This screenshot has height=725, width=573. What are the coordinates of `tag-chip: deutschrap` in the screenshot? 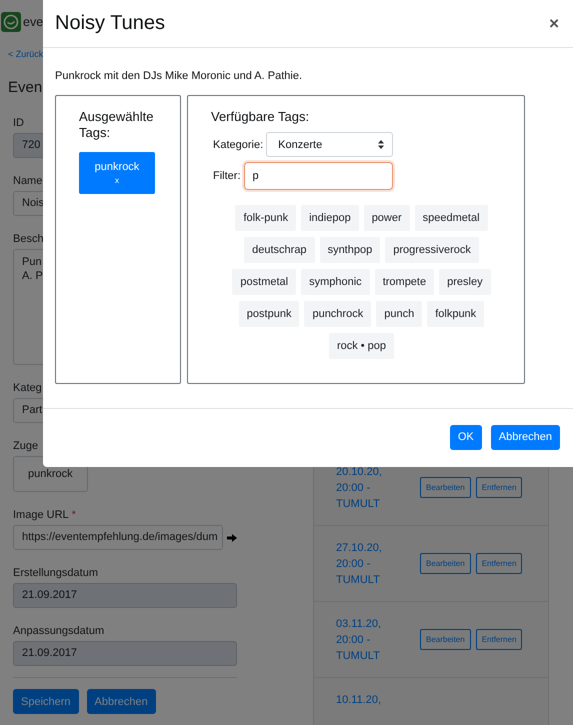 It's located at (279, 250).